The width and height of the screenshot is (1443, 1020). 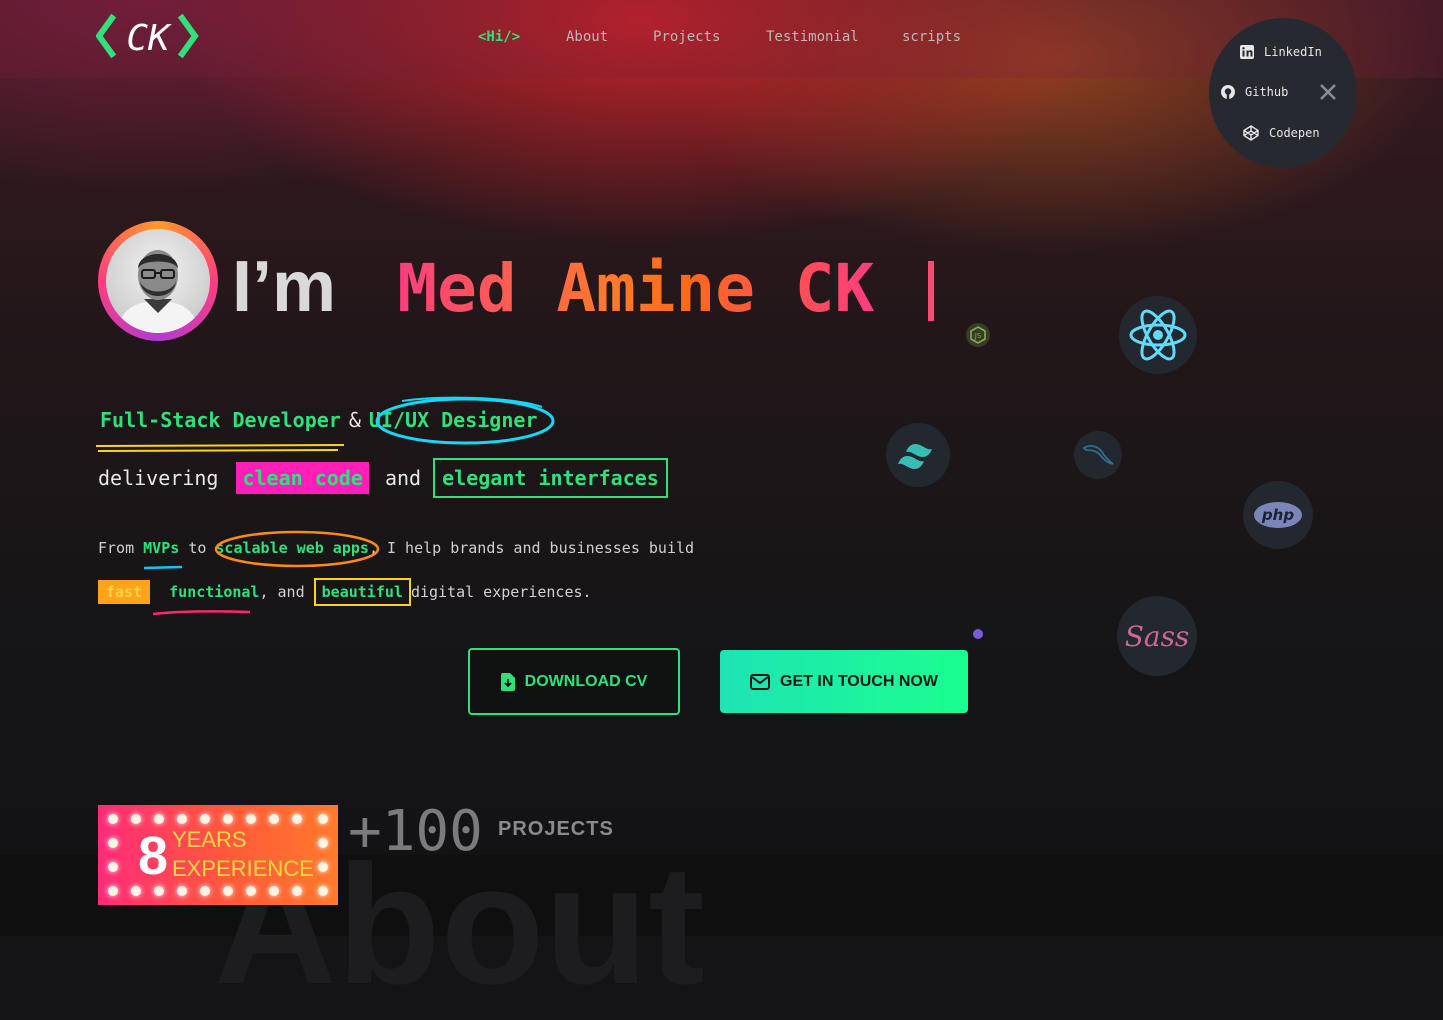 I want to click on projects-count: +100, so click(x=415, y=831).